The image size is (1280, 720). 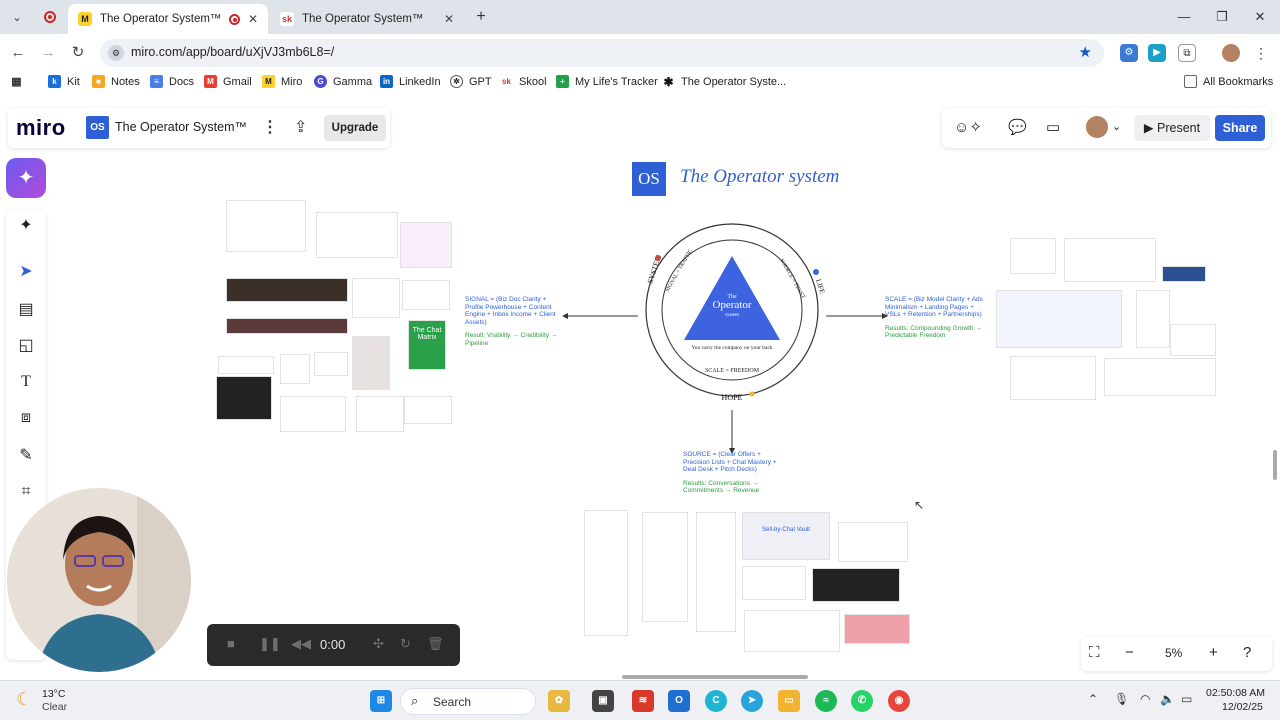 What do you see at coordinates (26, 178) in the screenshot?
I see `ai-sparkle-button: ✦` at bounding box center [26, 178].